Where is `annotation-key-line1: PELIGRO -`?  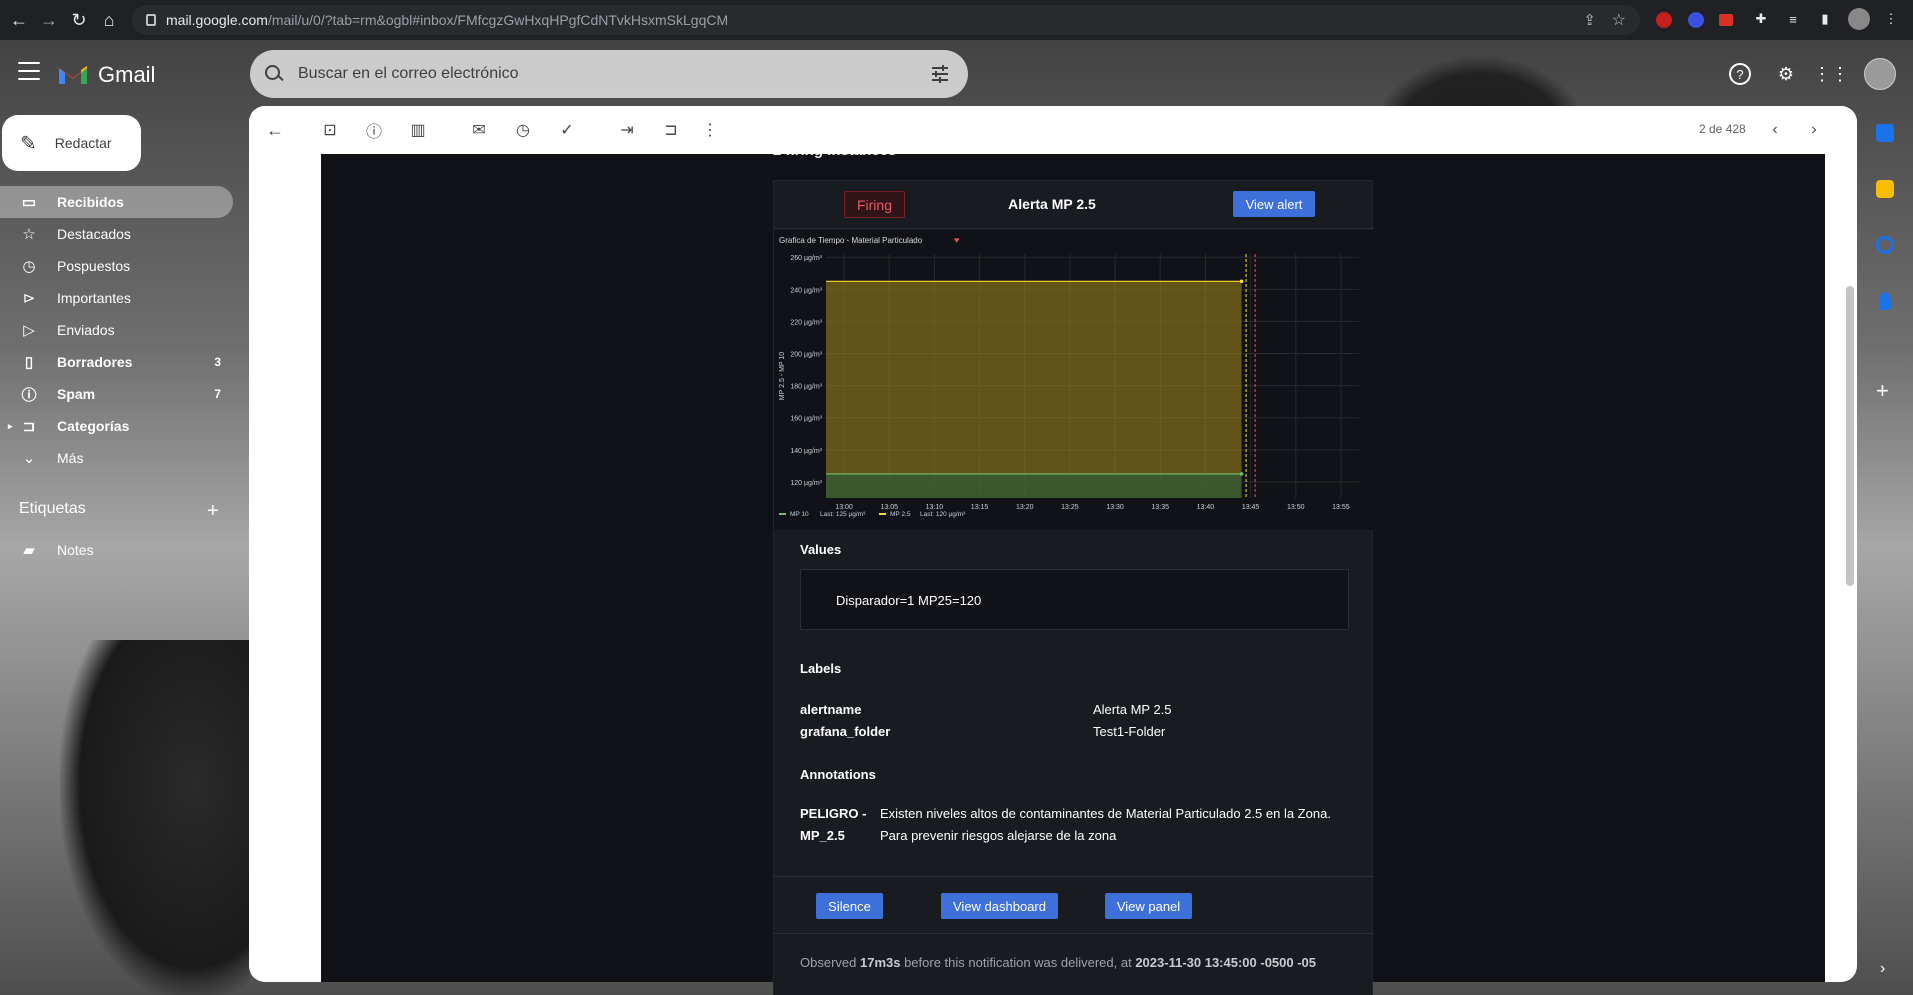 annotation-key-line1: PELIGRO - is located at coordinates (833, 813).